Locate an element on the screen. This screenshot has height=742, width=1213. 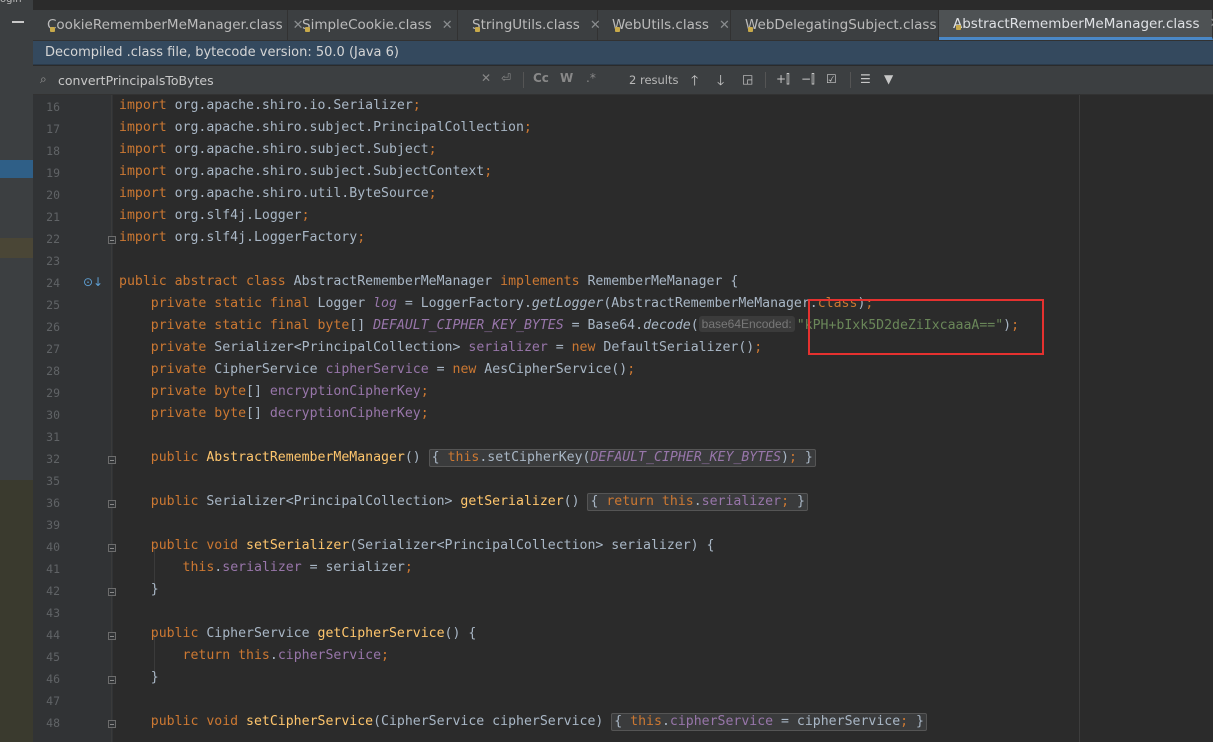
line-number: 16 is located at coordinates (53, 107).